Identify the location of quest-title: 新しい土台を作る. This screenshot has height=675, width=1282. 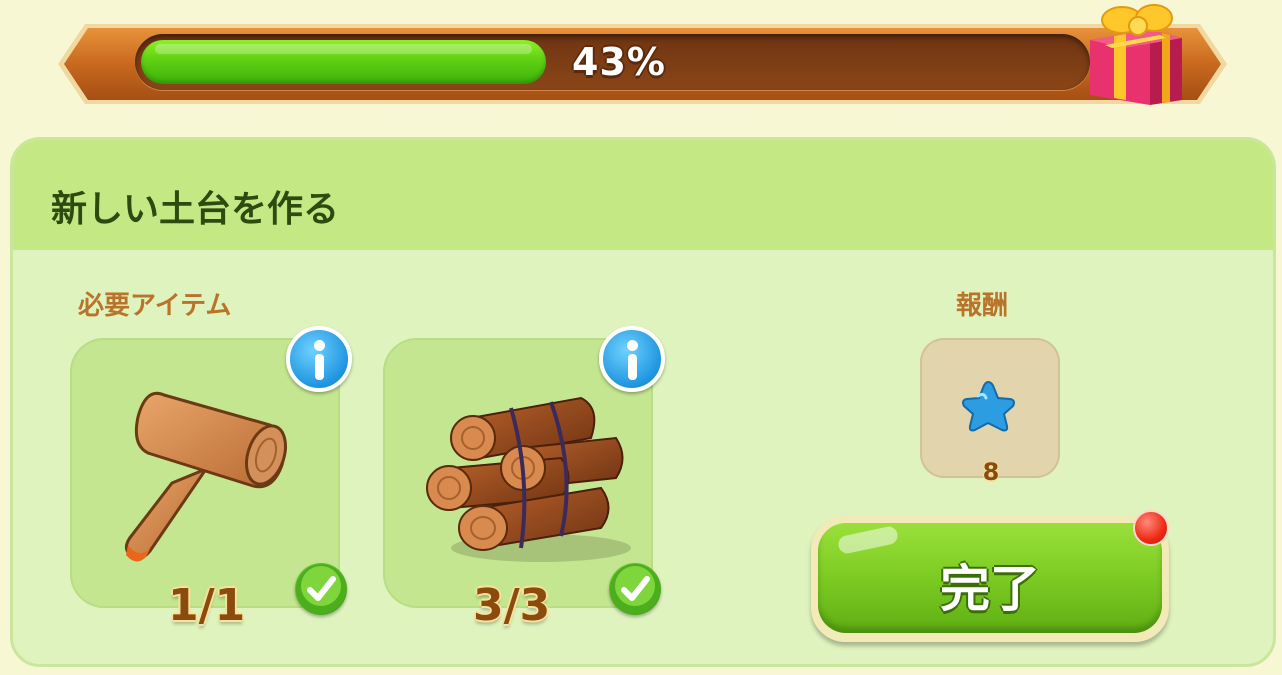
(195, 209).